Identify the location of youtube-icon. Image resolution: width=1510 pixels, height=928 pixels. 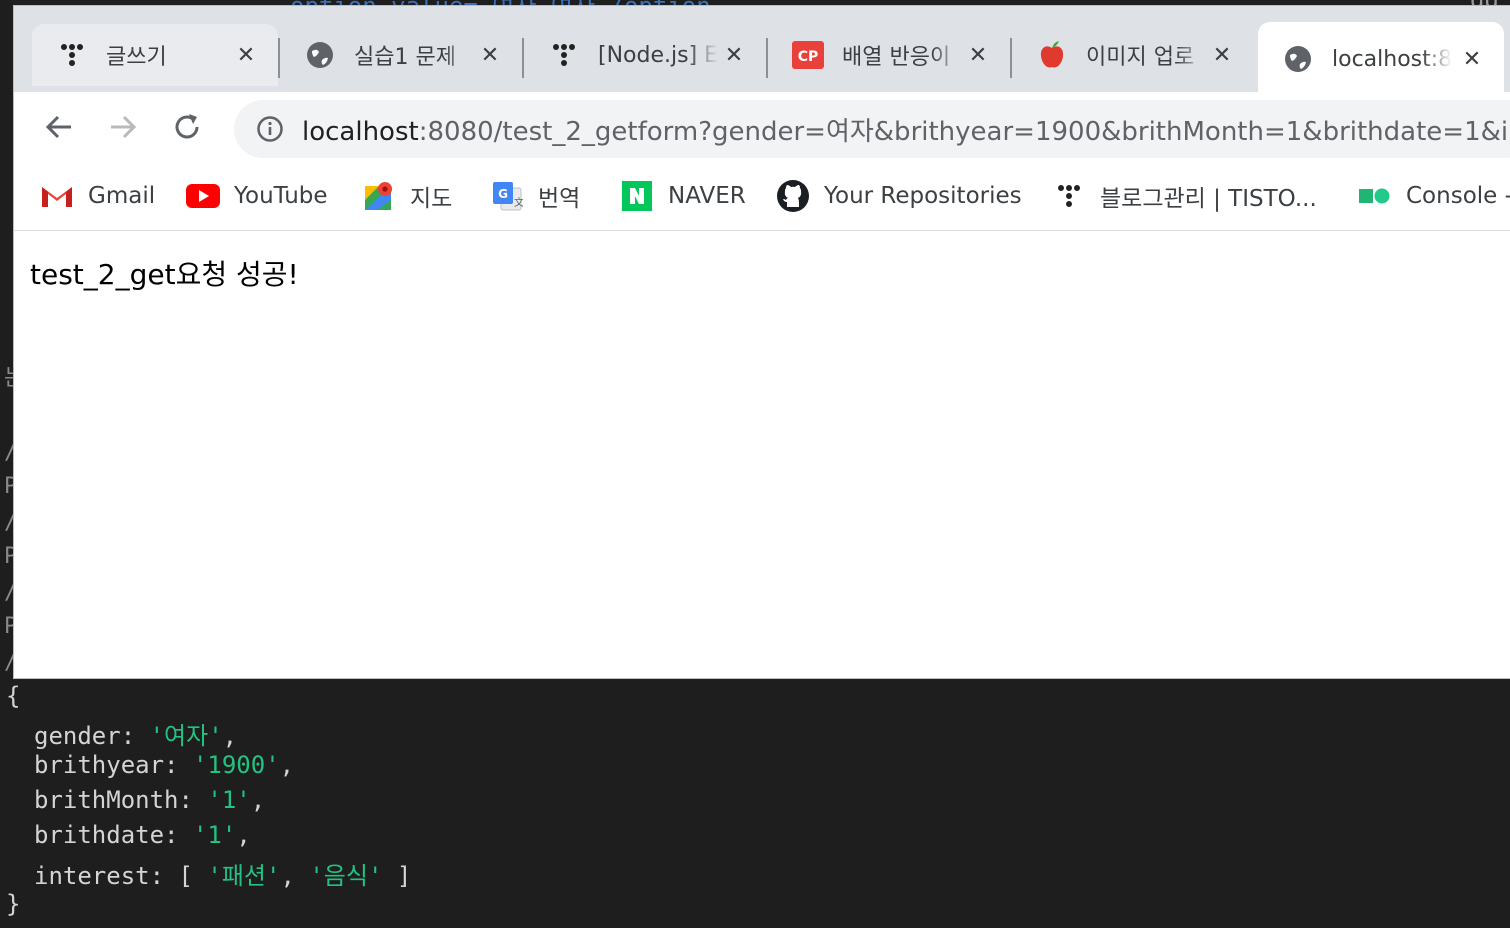
(203, 196).